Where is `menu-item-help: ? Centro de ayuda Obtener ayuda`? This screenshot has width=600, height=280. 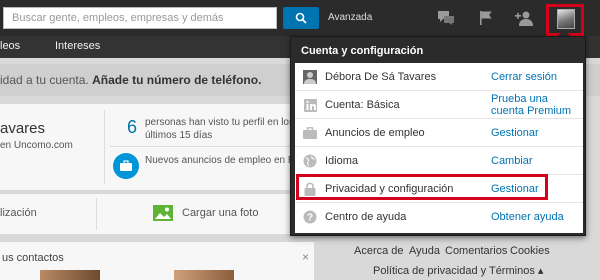
menu-item-help: ? Centro de ayuda Obtener ayuda is located at coordinates (439, 217).